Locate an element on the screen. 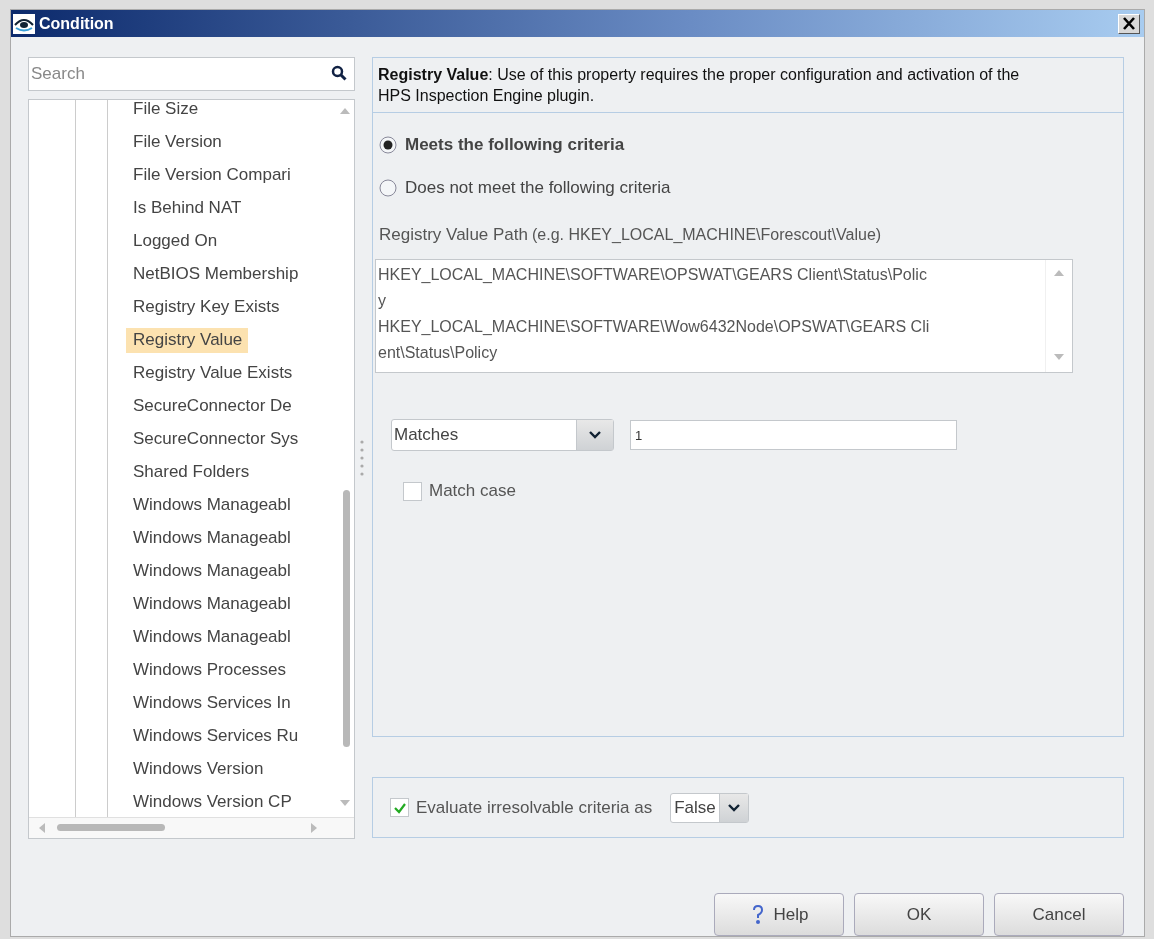 The image size is (1154, 939). evaluate-checkbox: Evaluate irresolvable criteria as is located at coordinates (521, 807).